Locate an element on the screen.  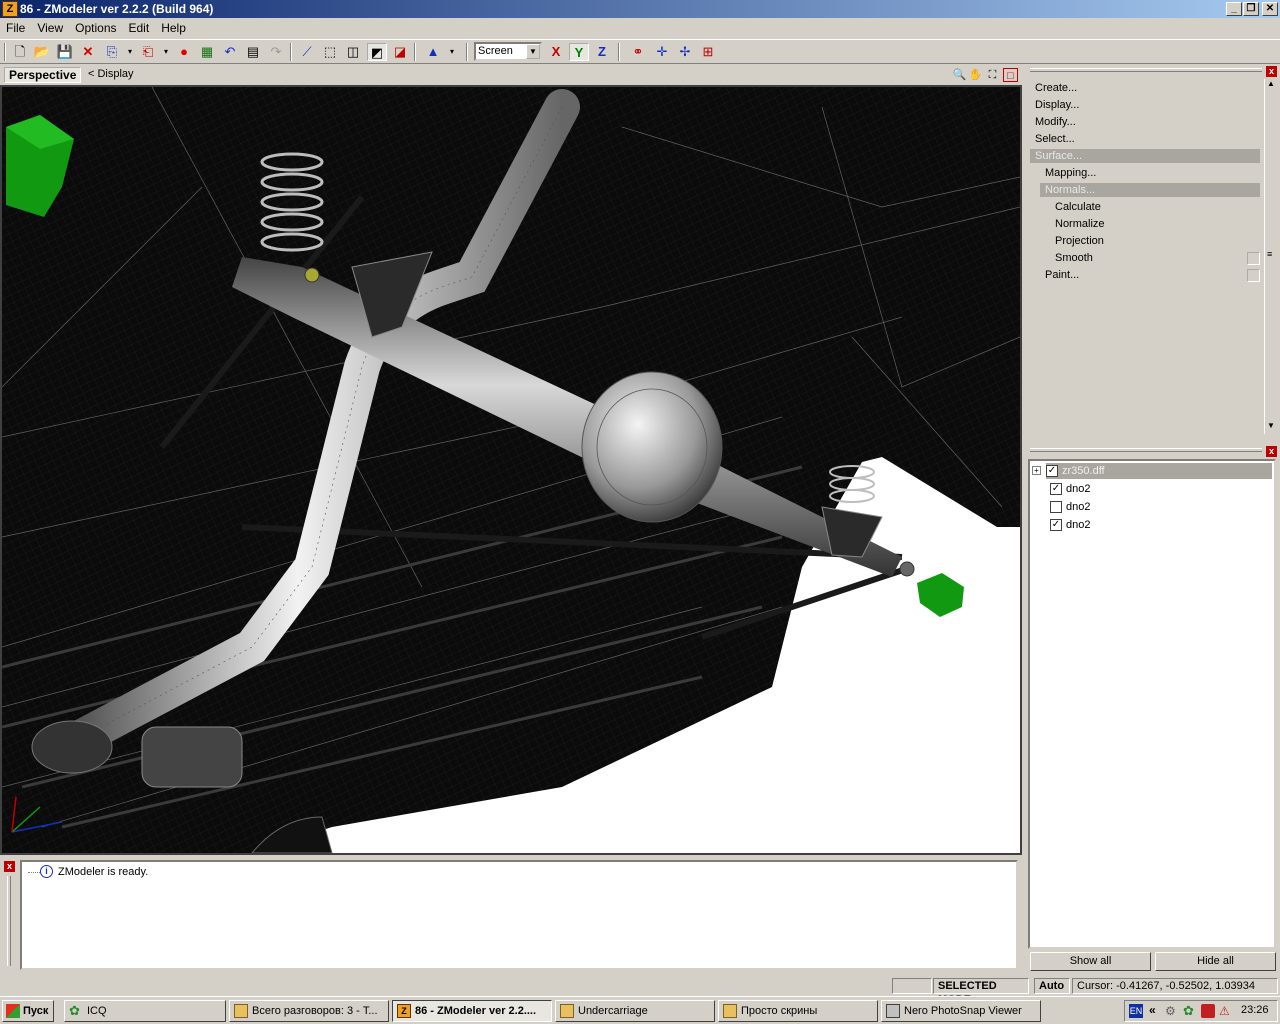
cmd-projection: Projection is located at coordinates (1079, 241).